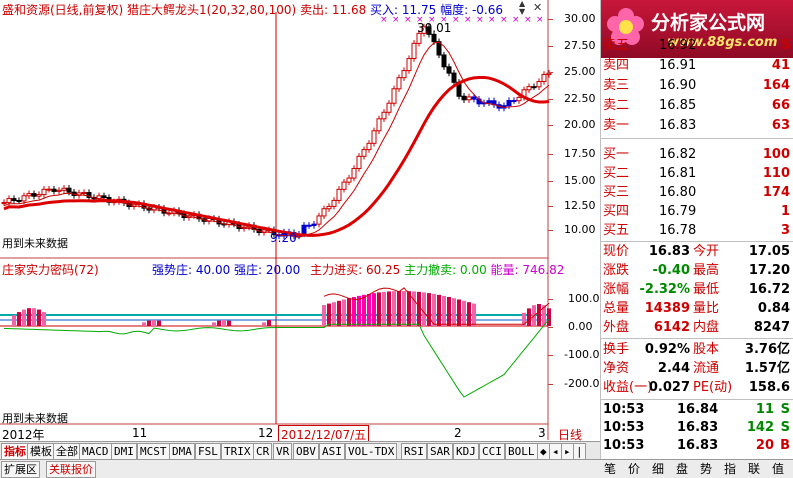 This screenshot has width=793, height=478. What do you see at coordinates (634, 469) in the screenshot?
I see `panel-tab: 价` at bounding box center [634, 469].